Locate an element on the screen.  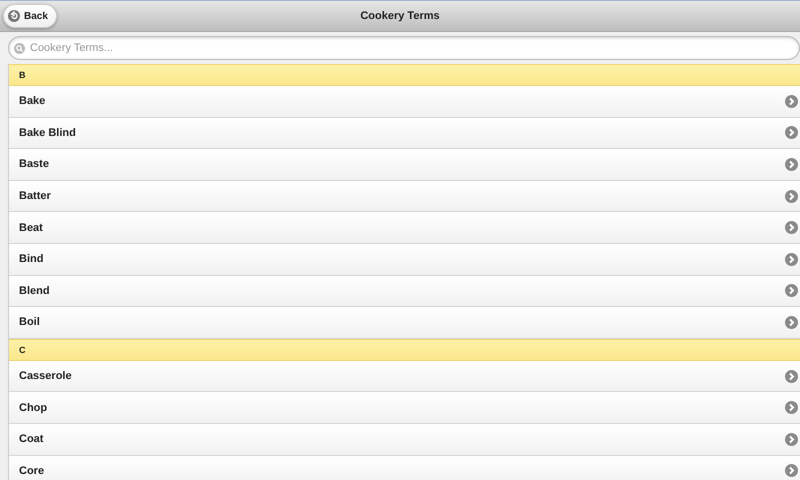
list-item: Core is located at coordinates (404, 468).